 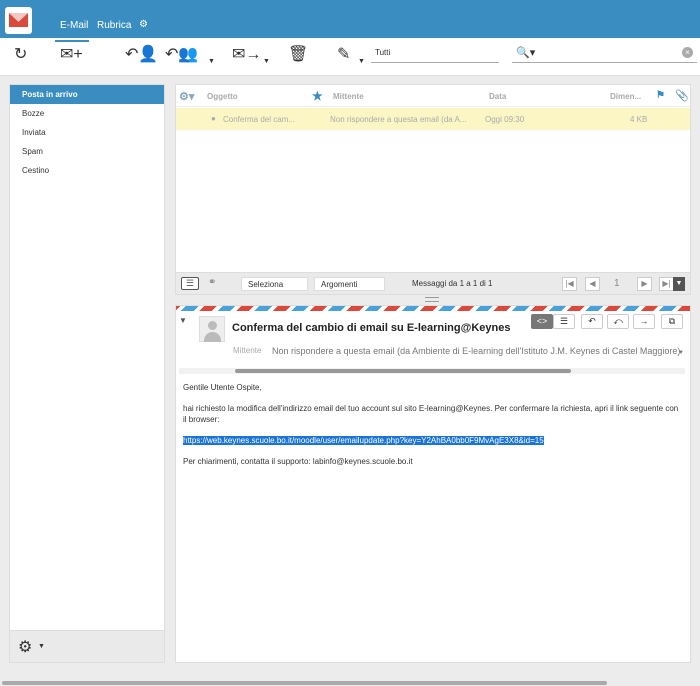 What do you see at coordinates (141, 55) in the screenshot?
I see `reply-icon: ↶👤` at bounding box center [141, 55].